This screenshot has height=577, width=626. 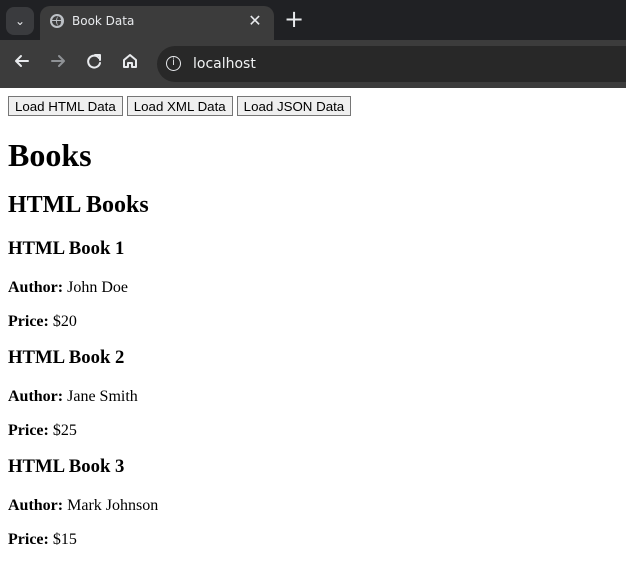 What do you see at coordinates (294, 106) in the screenshot?
I see `load-json-data-button: Load JSON Data` at bounding box center [294, 106].